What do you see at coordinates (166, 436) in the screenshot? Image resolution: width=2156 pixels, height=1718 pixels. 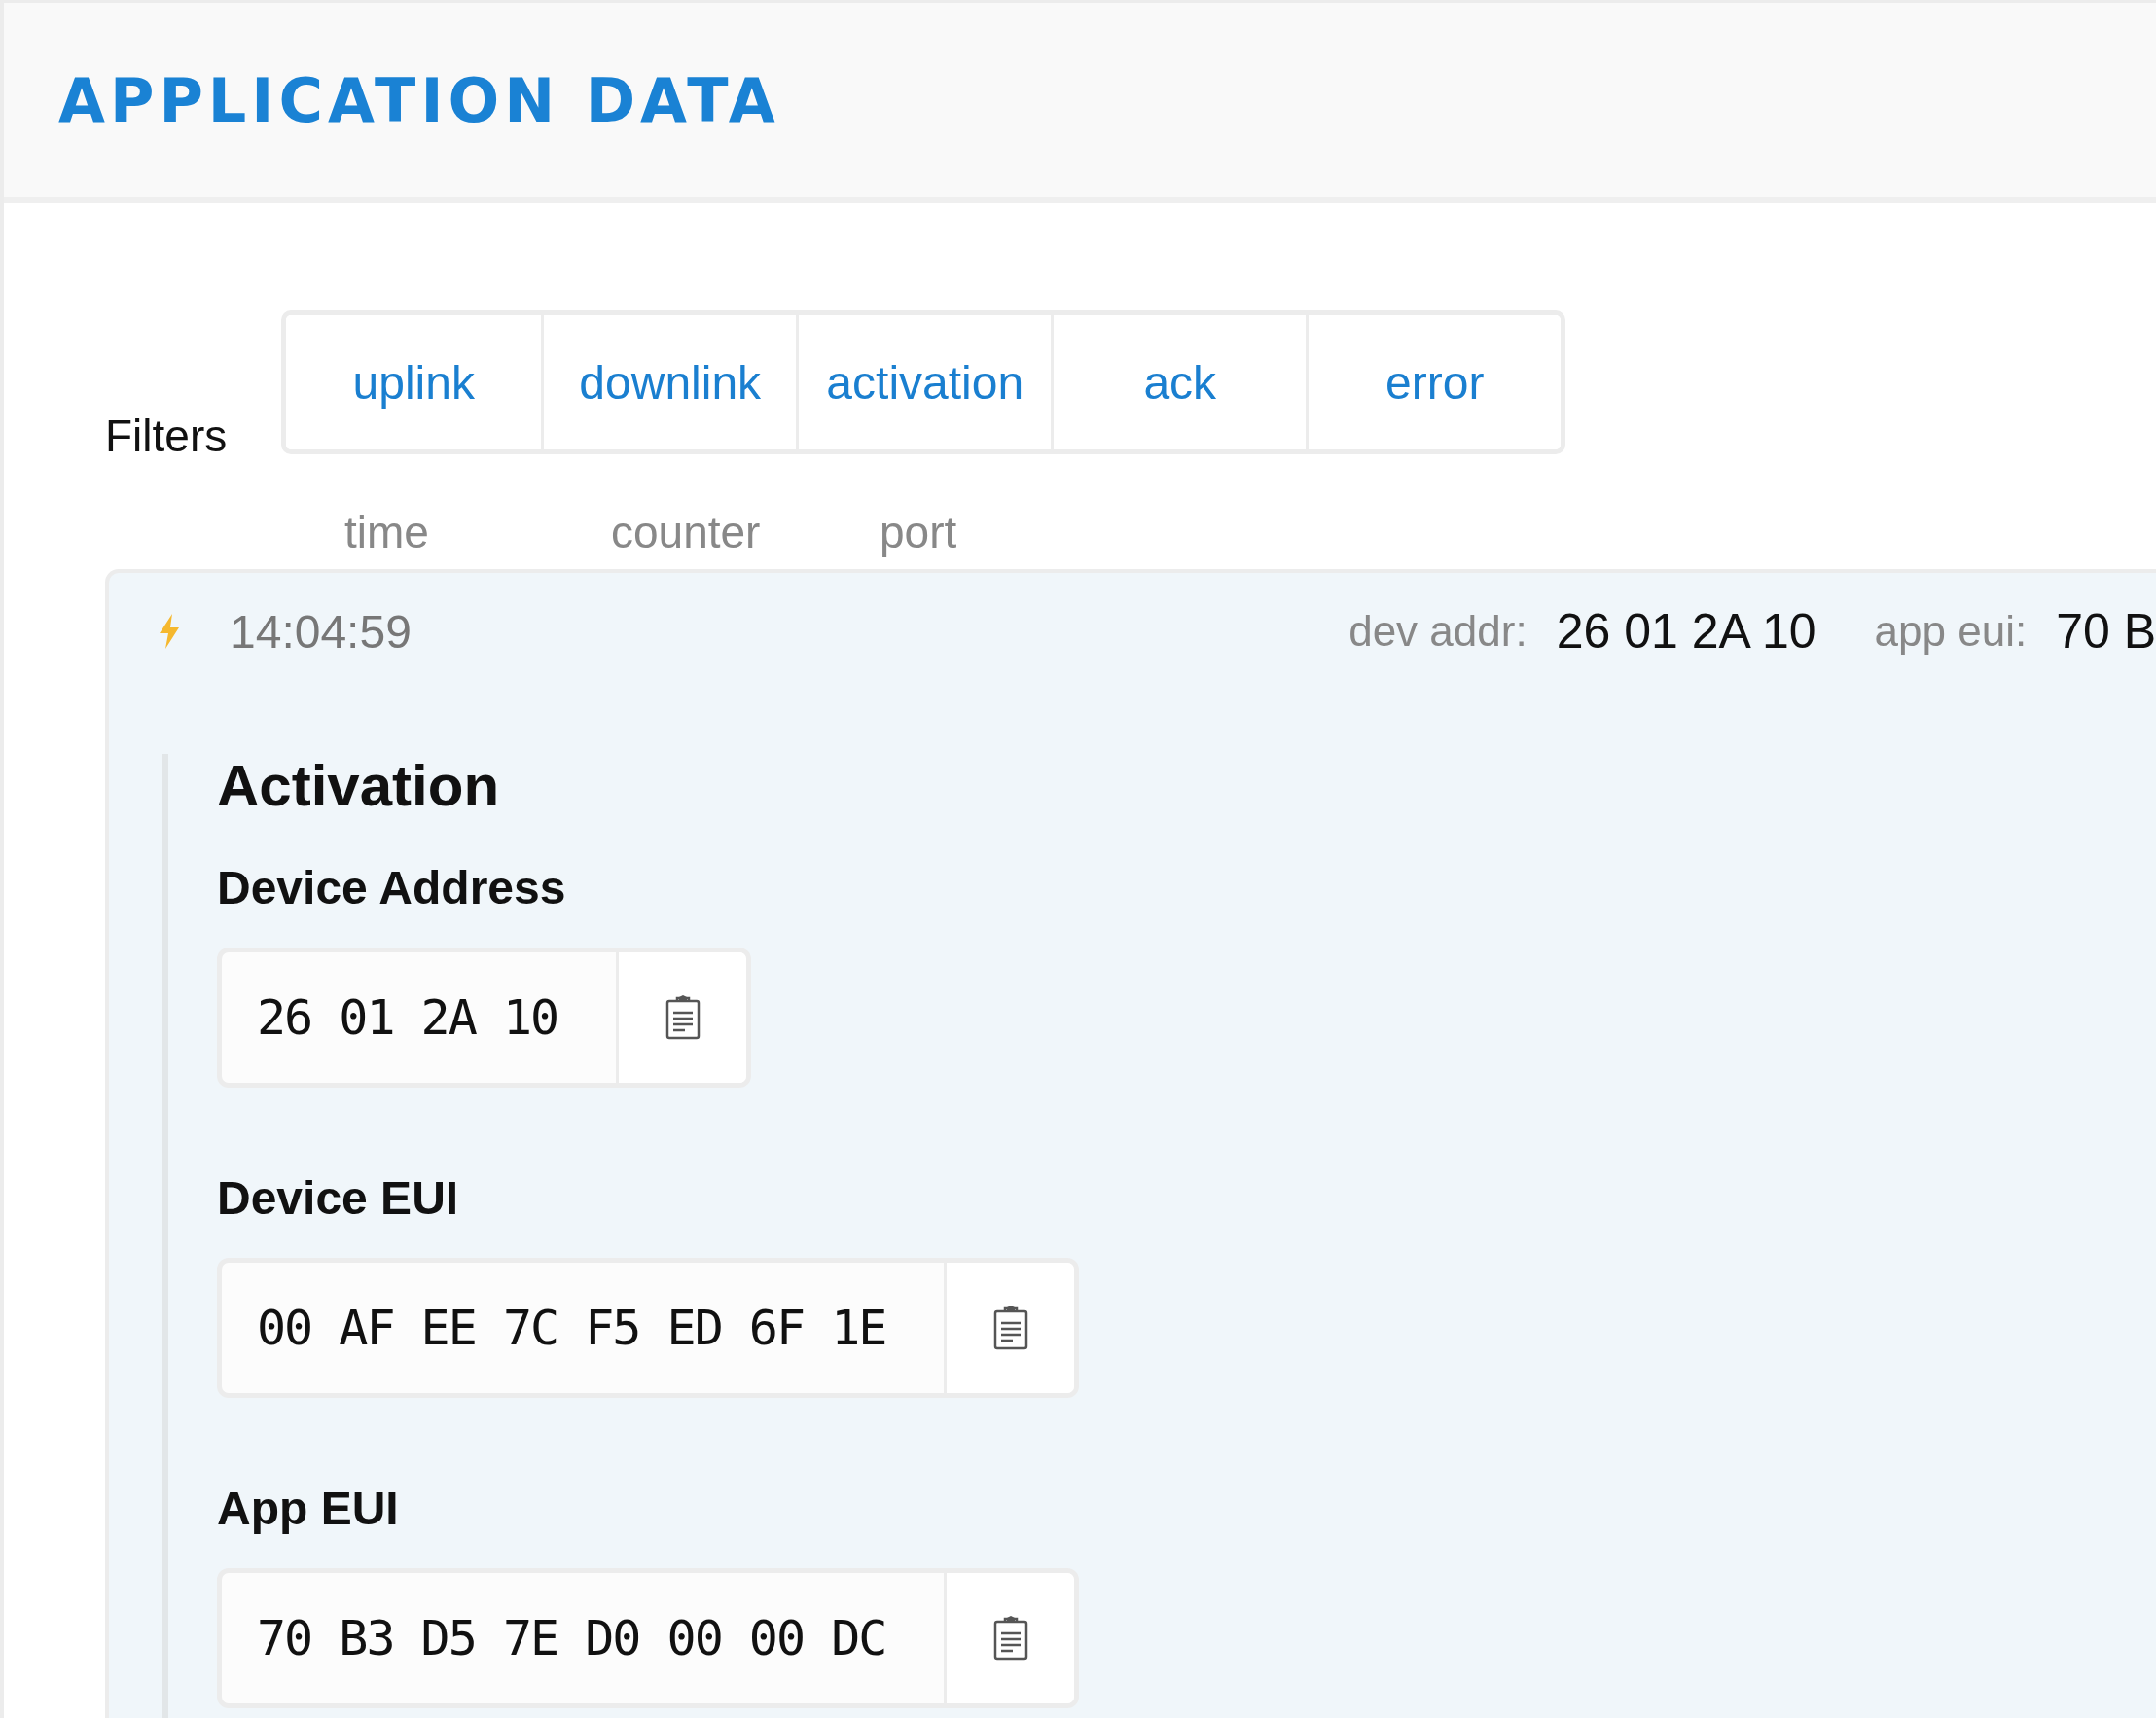 I see `filters-label: Filters` at bounding box center [166, 436].